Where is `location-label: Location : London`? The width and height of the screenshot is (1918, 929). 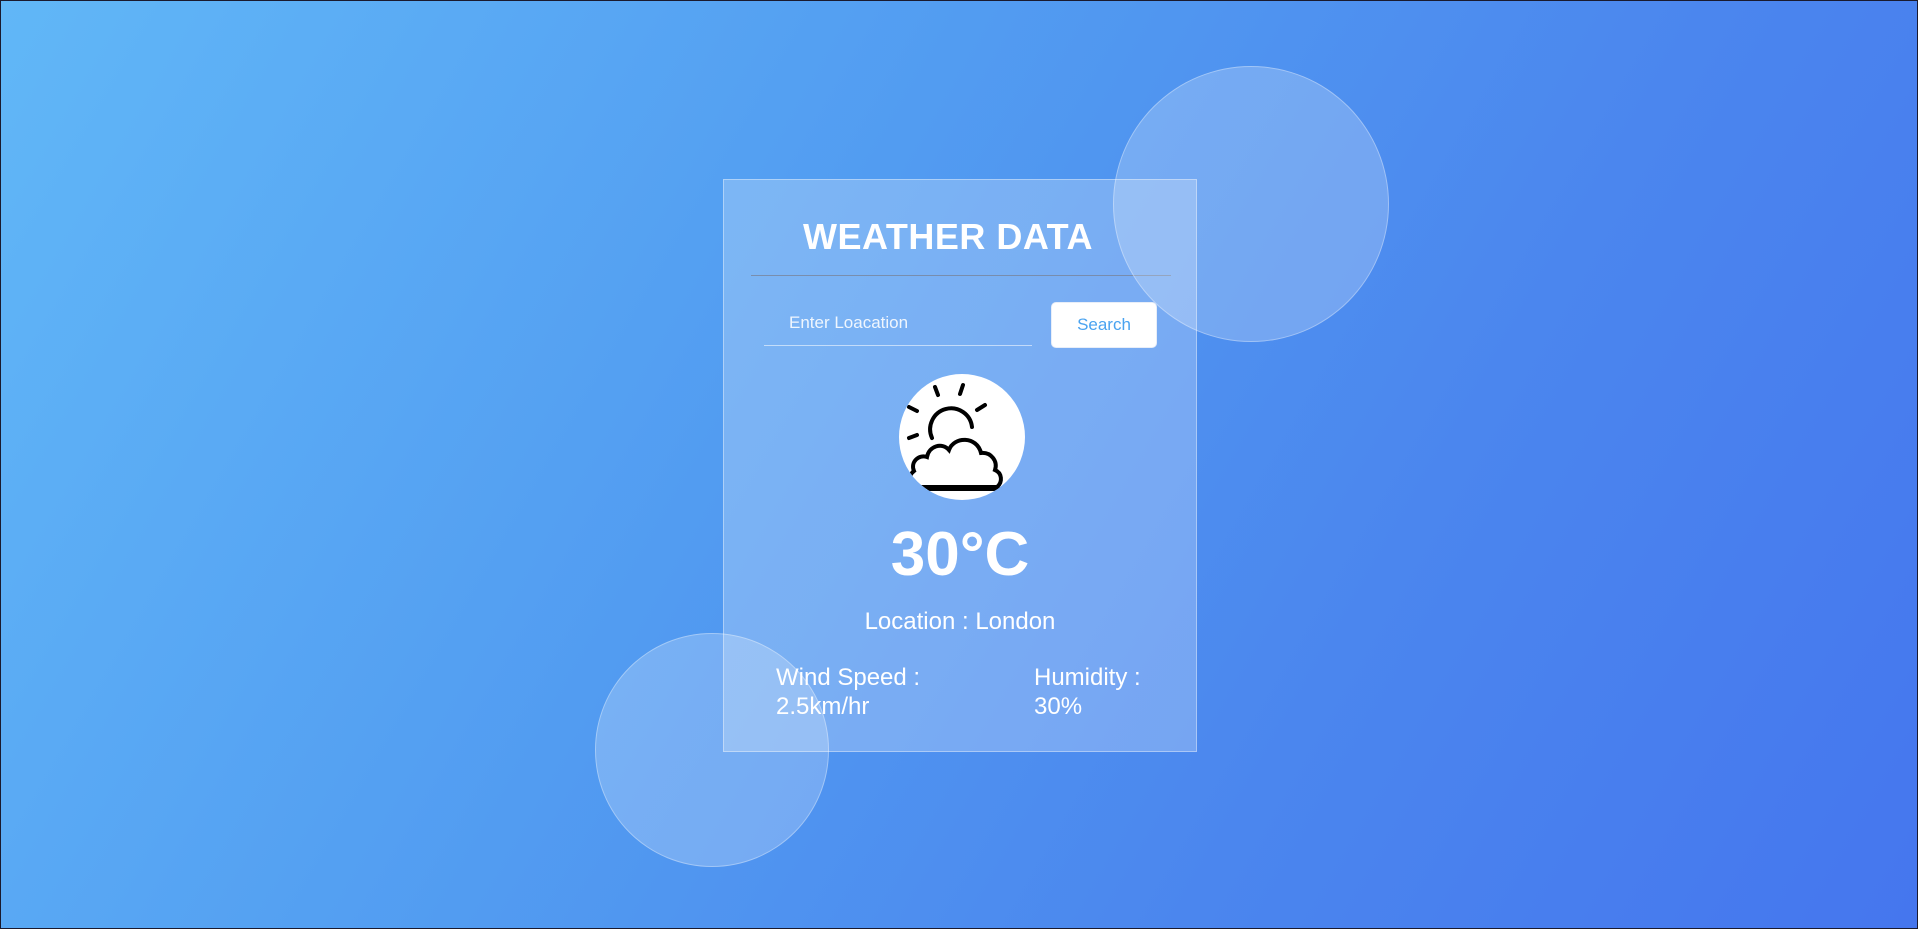 location-label: Location : London is located at coordinates (960, 621).